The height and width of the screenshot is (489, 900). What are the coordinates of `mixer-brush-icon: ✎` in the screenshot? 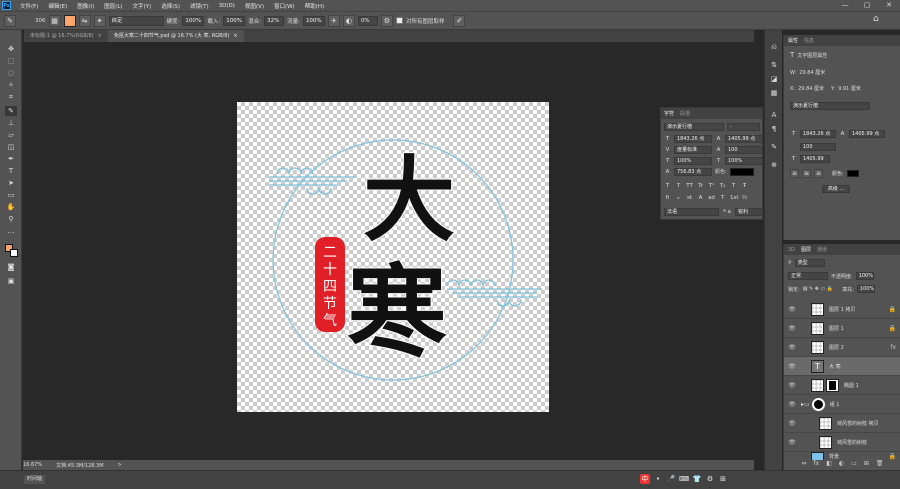 It's located at (10, 20).